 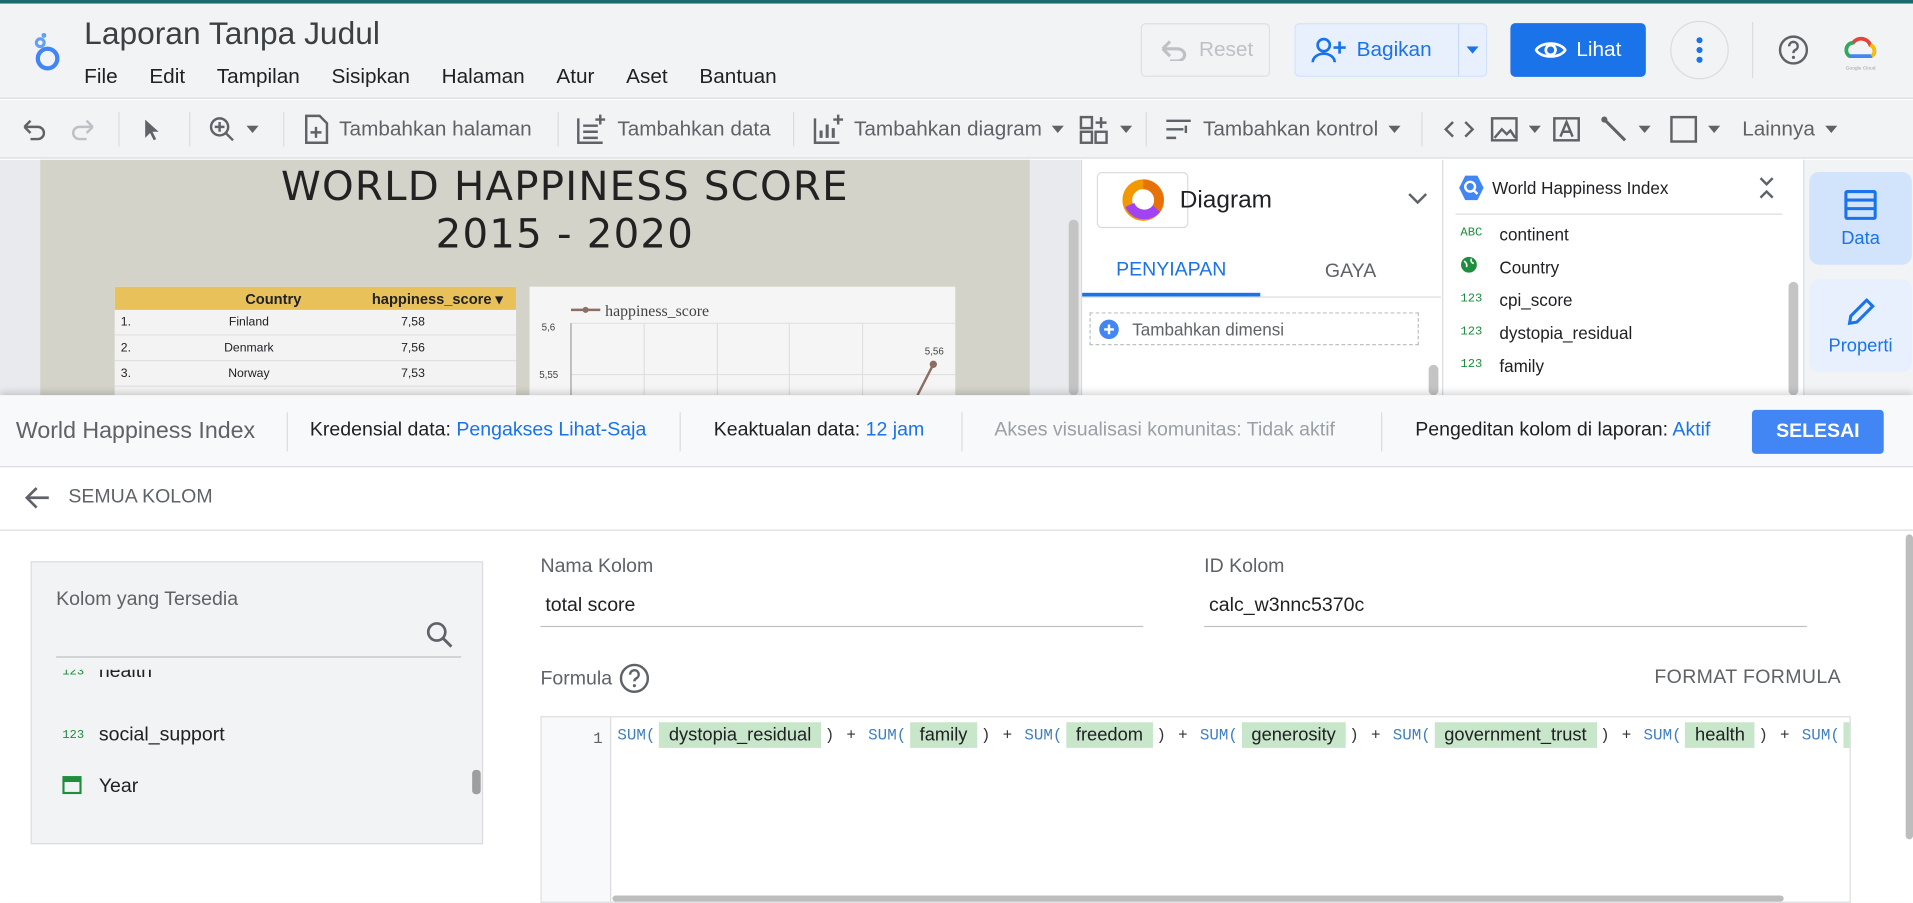 What do you see at coordinates (118, 786) in the screenshot?
I see `field-name: Year` at bounding box center [118, 786].